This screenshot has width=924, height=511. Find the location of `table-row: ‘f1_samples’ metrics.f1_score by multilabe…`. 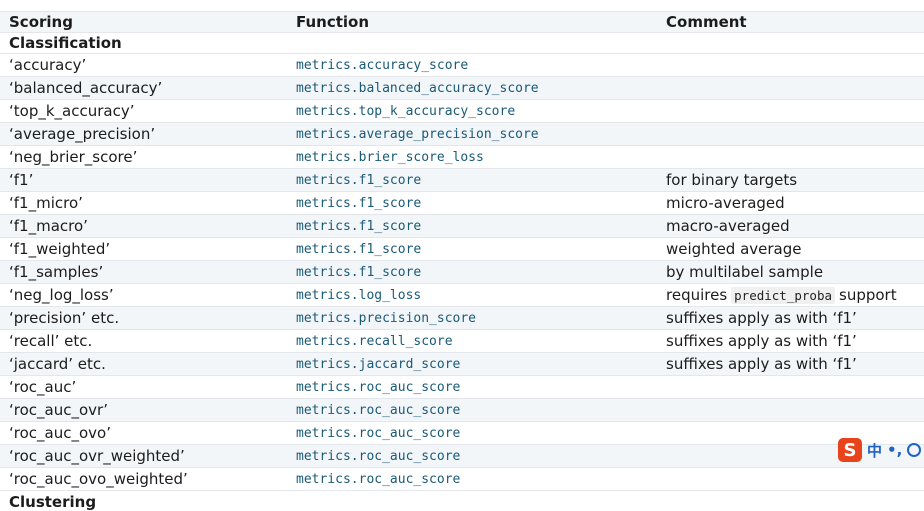

table-row: ‘f1_samples’ metrics.f1_score by multilabe… is located at coordinates (462, 272).